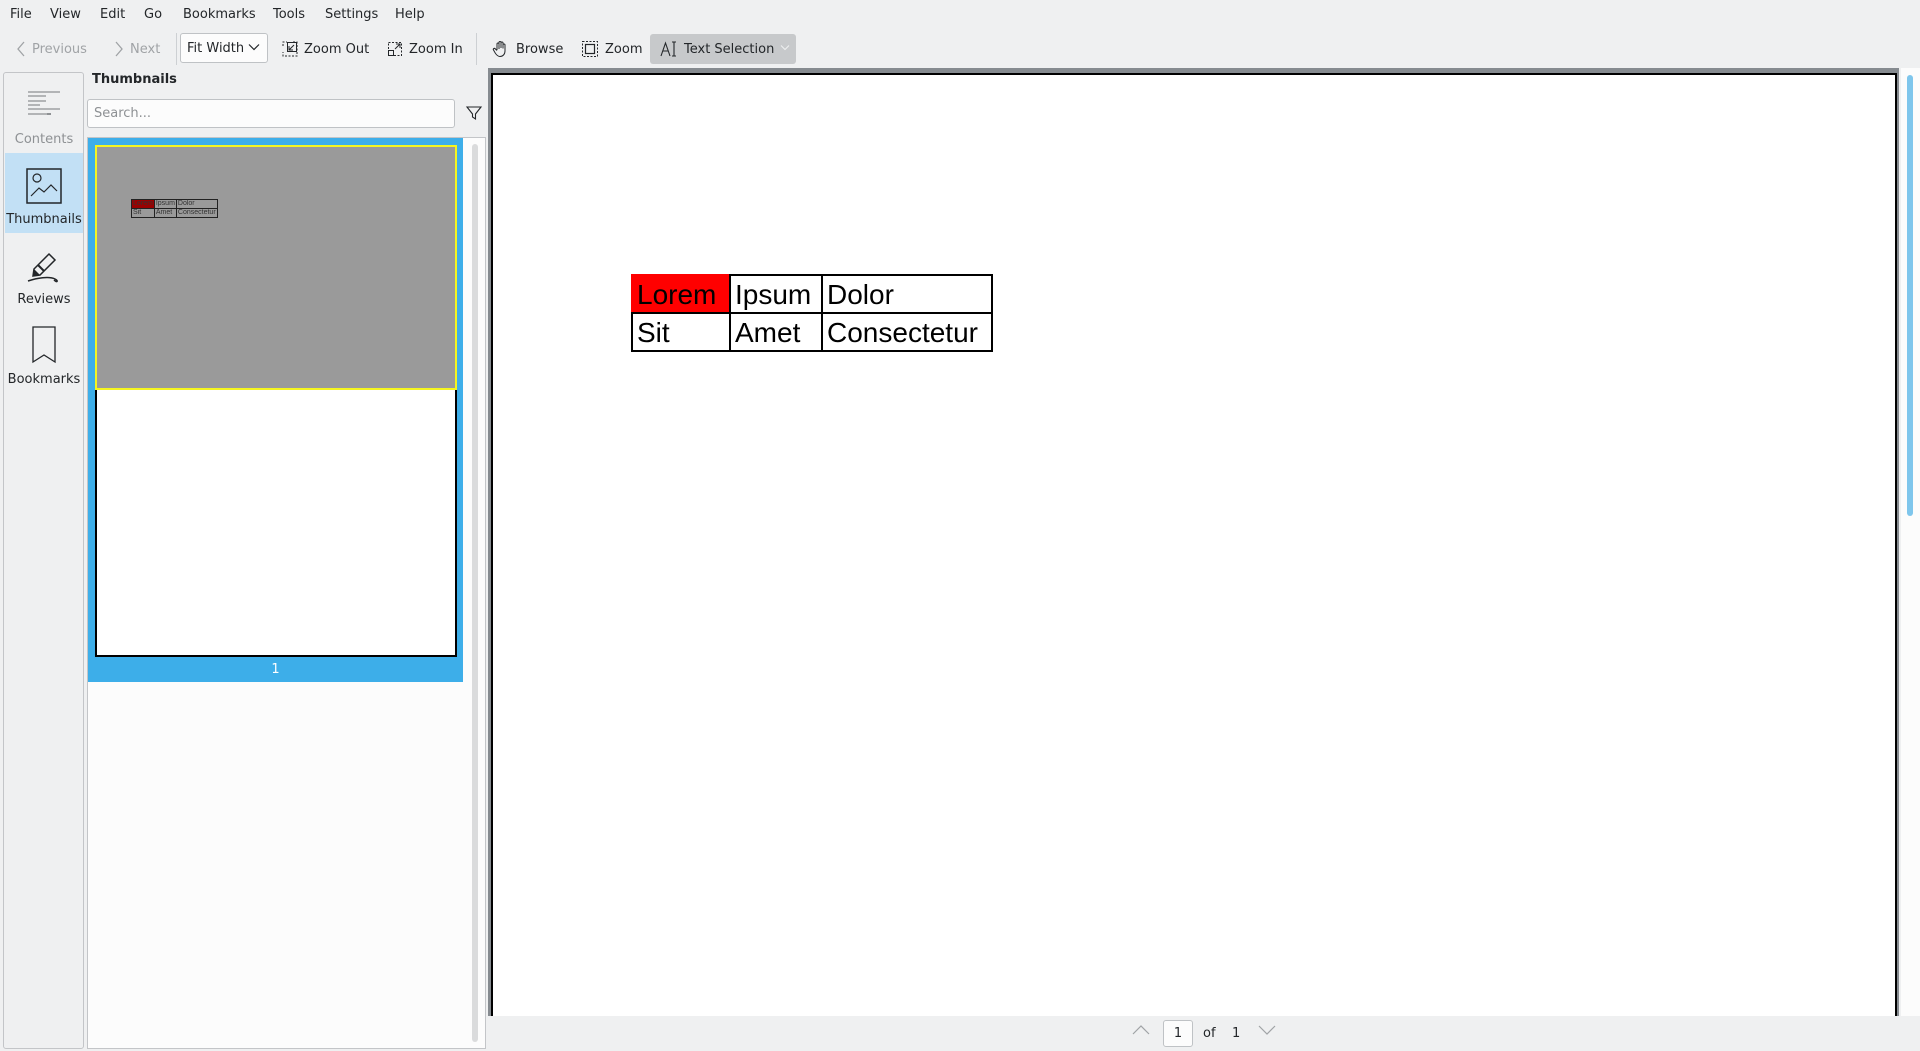  I want to click on menu-help: Help, so click(410, 14).